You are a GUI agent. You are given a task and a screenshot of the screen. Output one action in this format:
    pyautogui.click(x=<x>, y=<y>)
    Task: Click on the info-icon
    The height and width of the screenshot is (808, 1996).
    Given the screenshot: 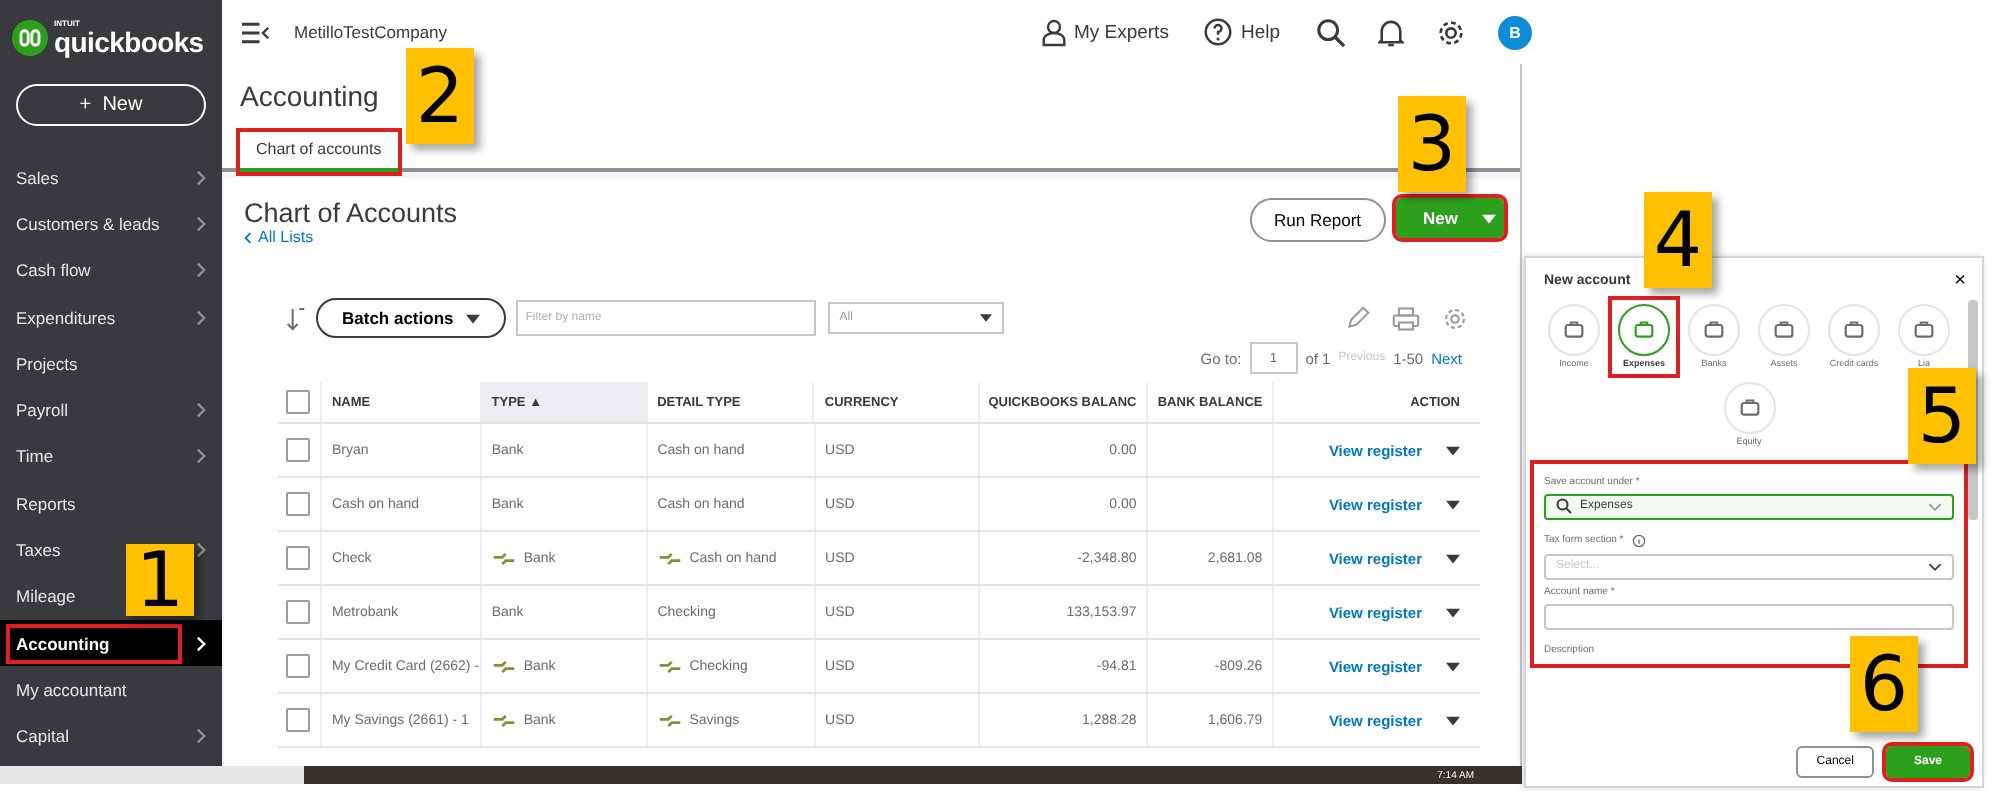 What is the action you would take?
    pyautogui.click(x=1638, y=540)
    